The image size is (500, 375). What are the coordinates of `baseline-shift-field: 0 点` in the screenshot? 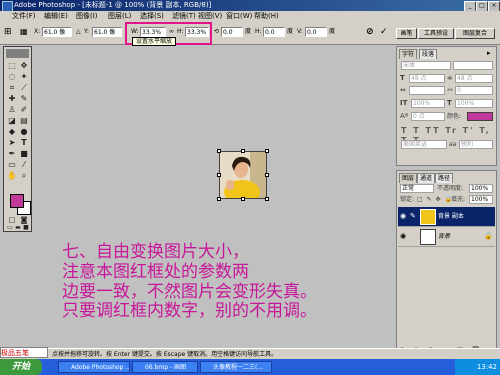 It's located at (428, 116).